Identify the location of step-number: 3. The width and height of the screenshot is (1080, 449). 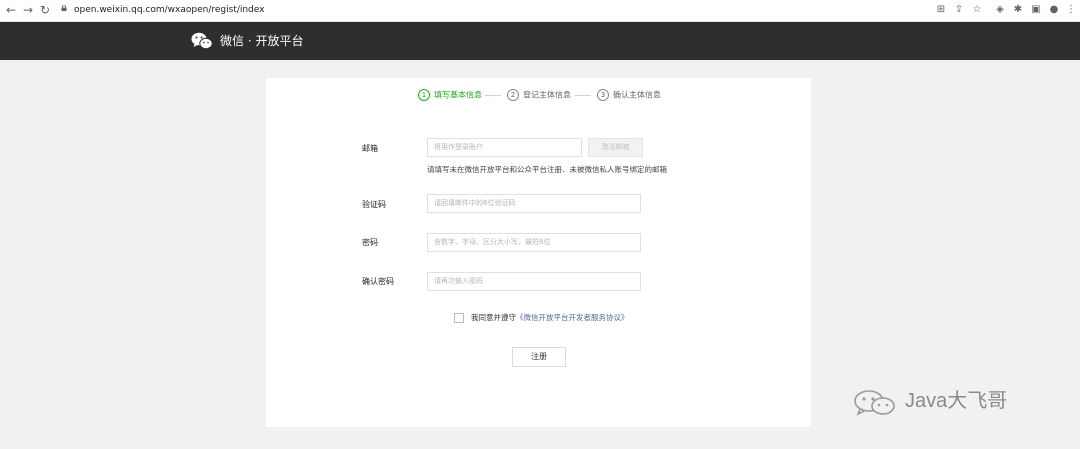
(603, 95).